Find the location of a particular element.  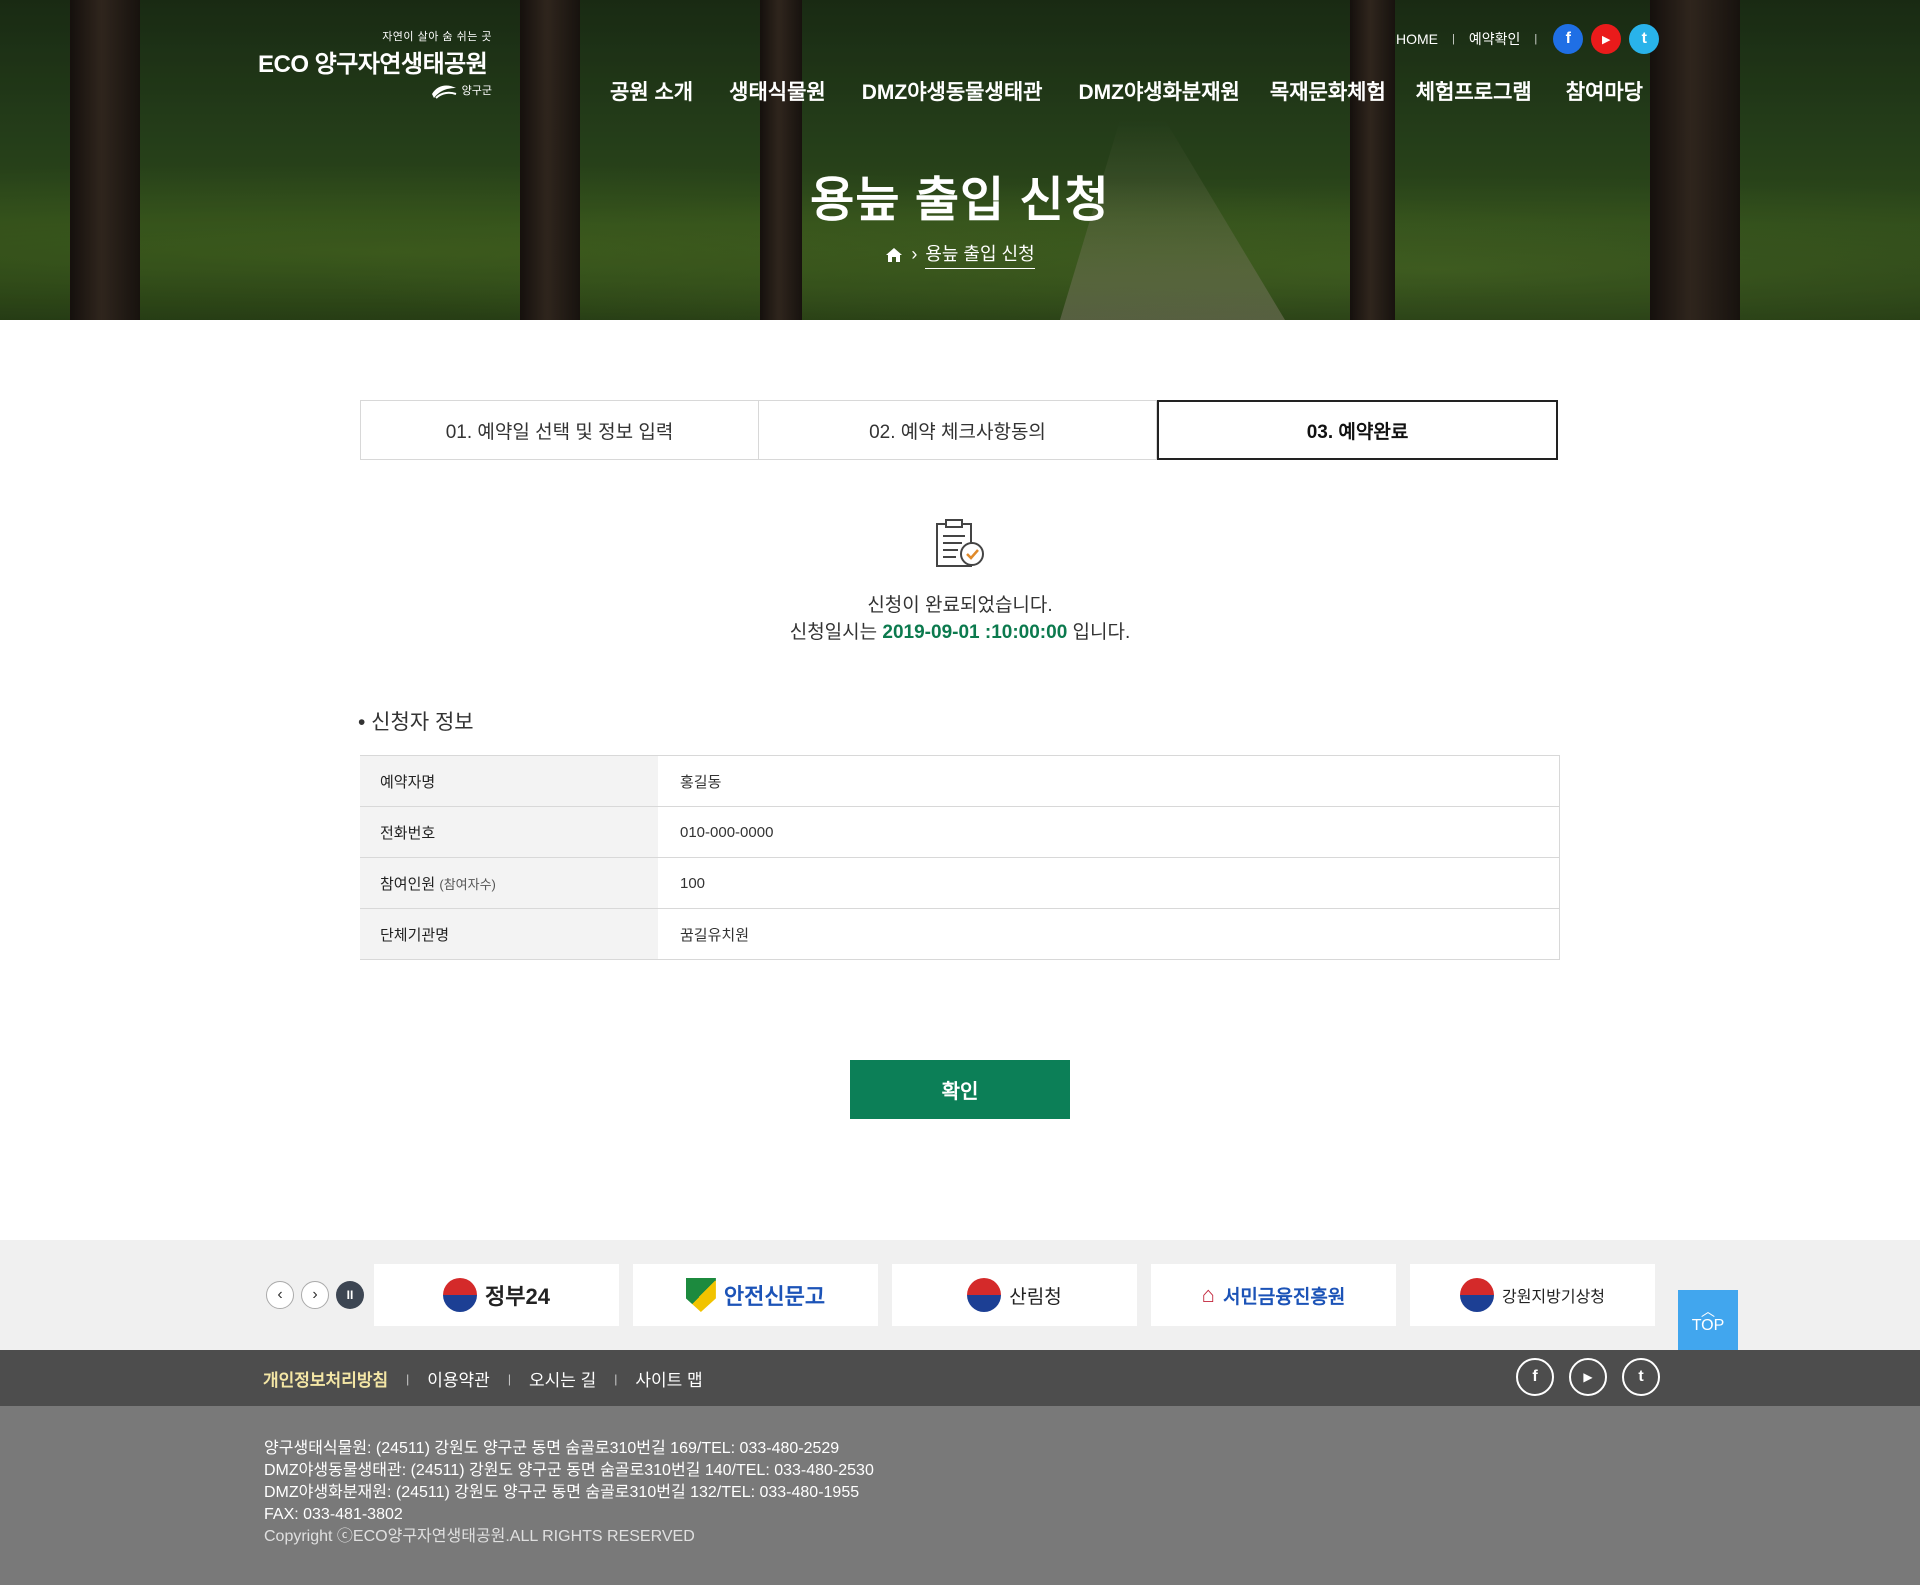

footer-links: 개인정보처리방침 | 이용약관 | 오시는 길 | 사이트 맵 is located at coordinates (483, 1378).